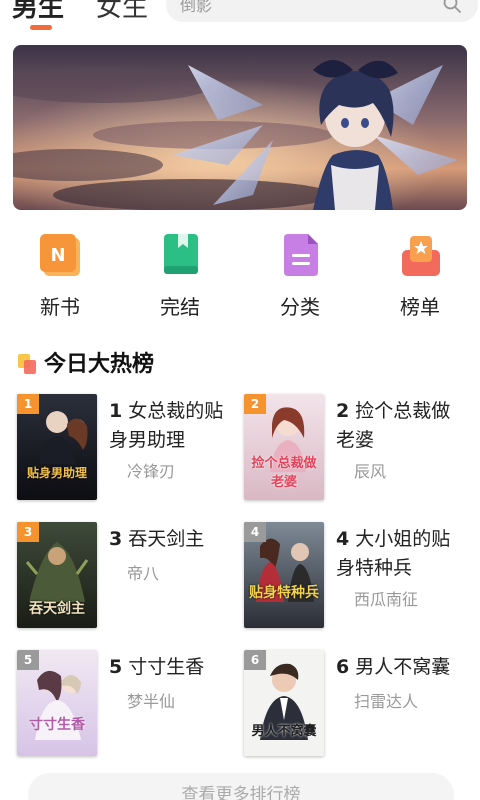  I want to click on book-item: 3 吞天剑主 3 吞天剑主 帝八, so click(132, 577).